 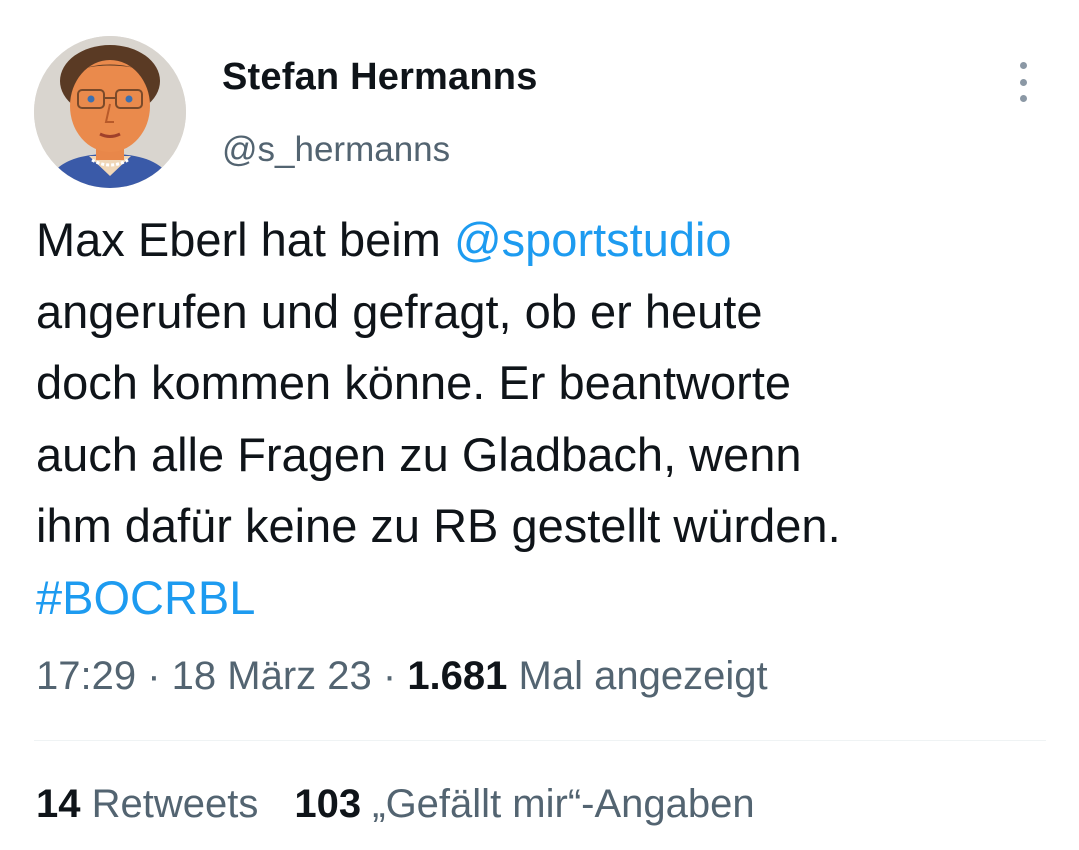 I want to click on tweet-line: doch kommen könne. Er beantworte, so click(x=414, y=382).